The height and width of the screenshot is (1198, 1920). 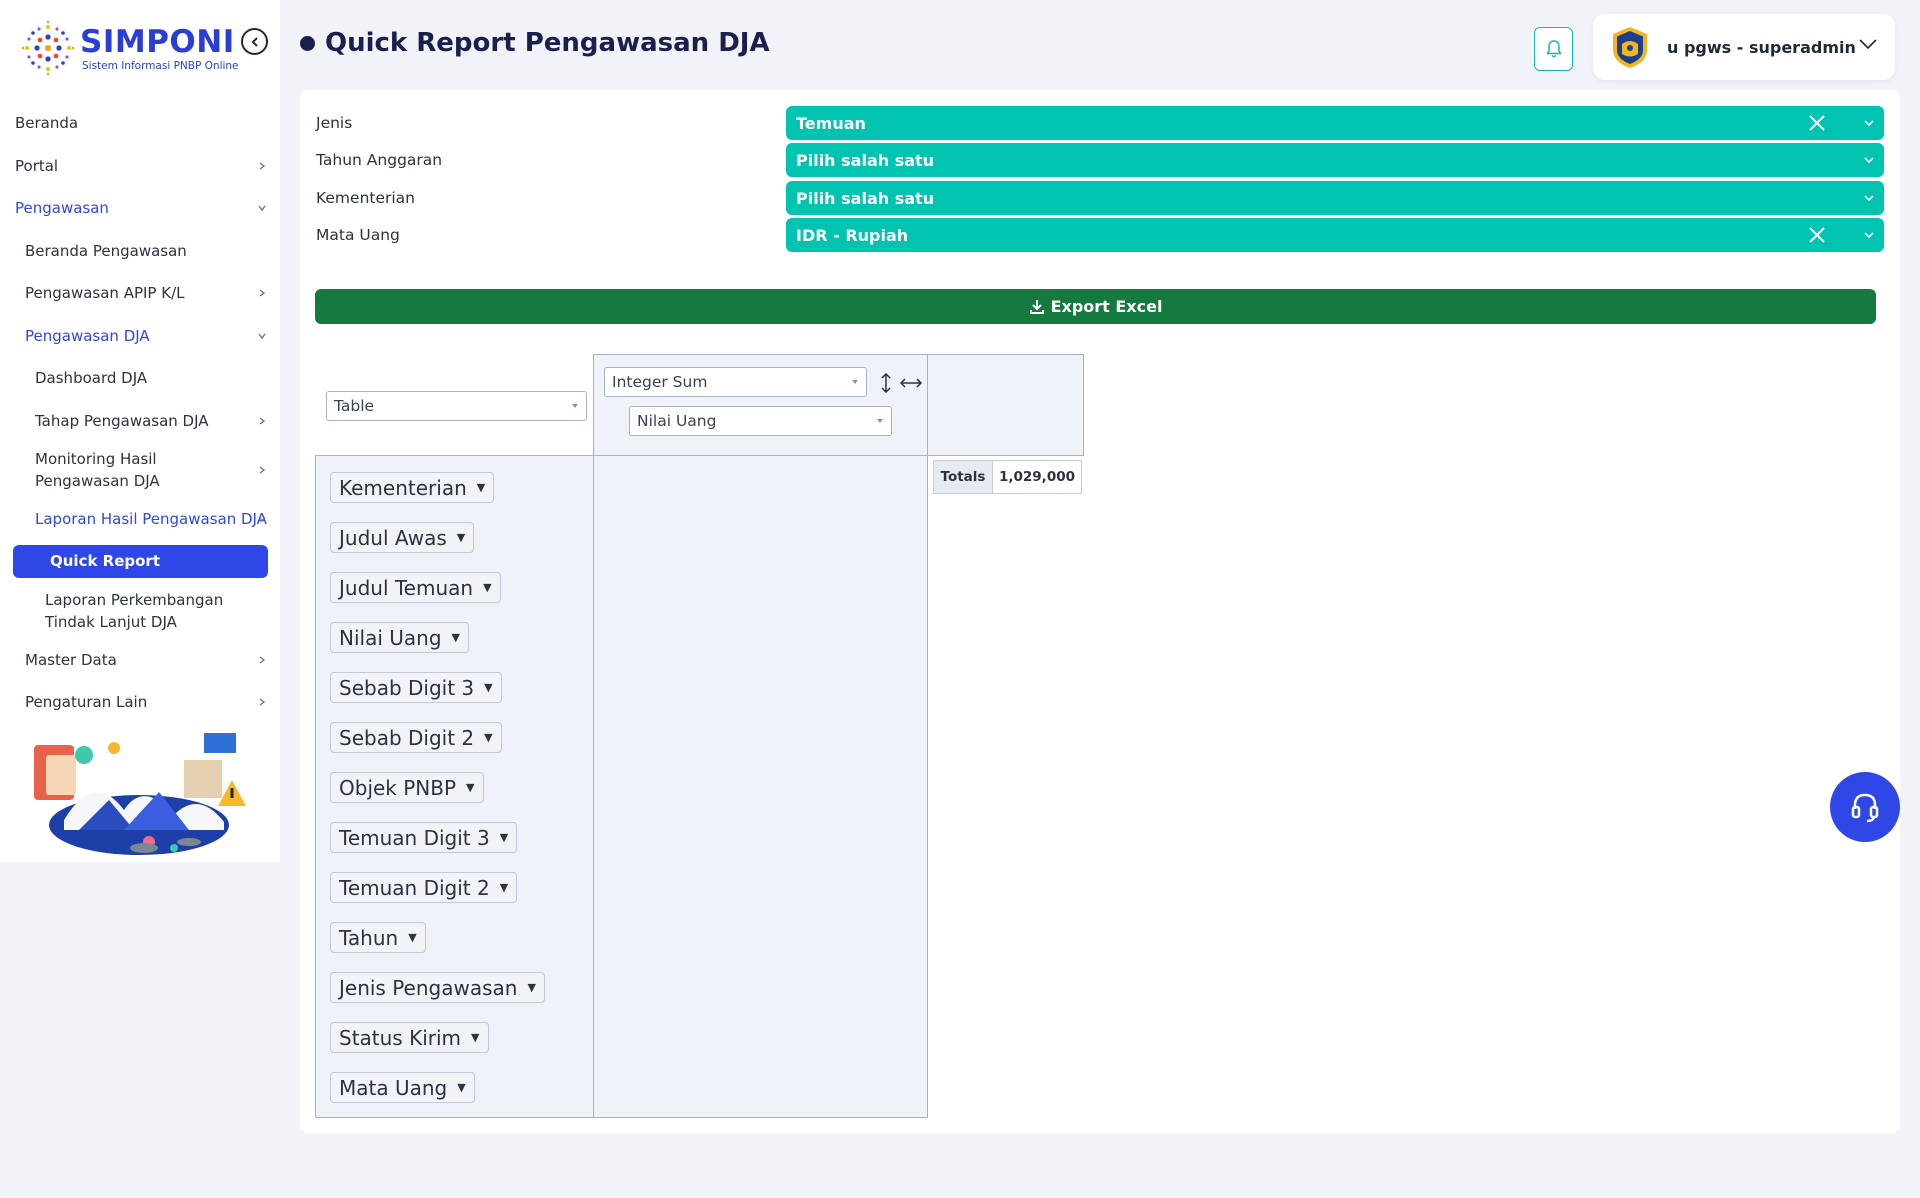 What do you see at coordinates (660, 382) in the screenshot?
I see `select-value: Integer Sum` at bounding box center [660, 382].